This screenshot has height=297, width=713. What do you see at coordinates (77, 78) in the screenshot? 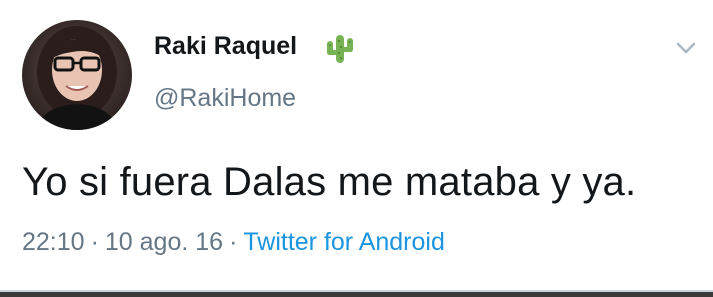
I see `avatar-image` at bounding box center [77, 78].